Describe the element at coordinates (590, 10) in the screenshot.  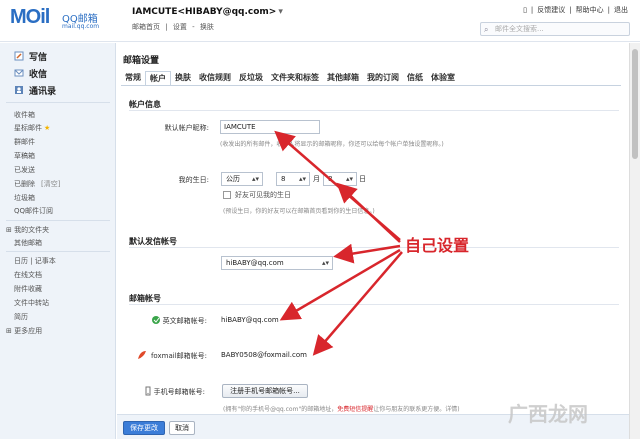
I see `help-link: 帮助中心` at that location.